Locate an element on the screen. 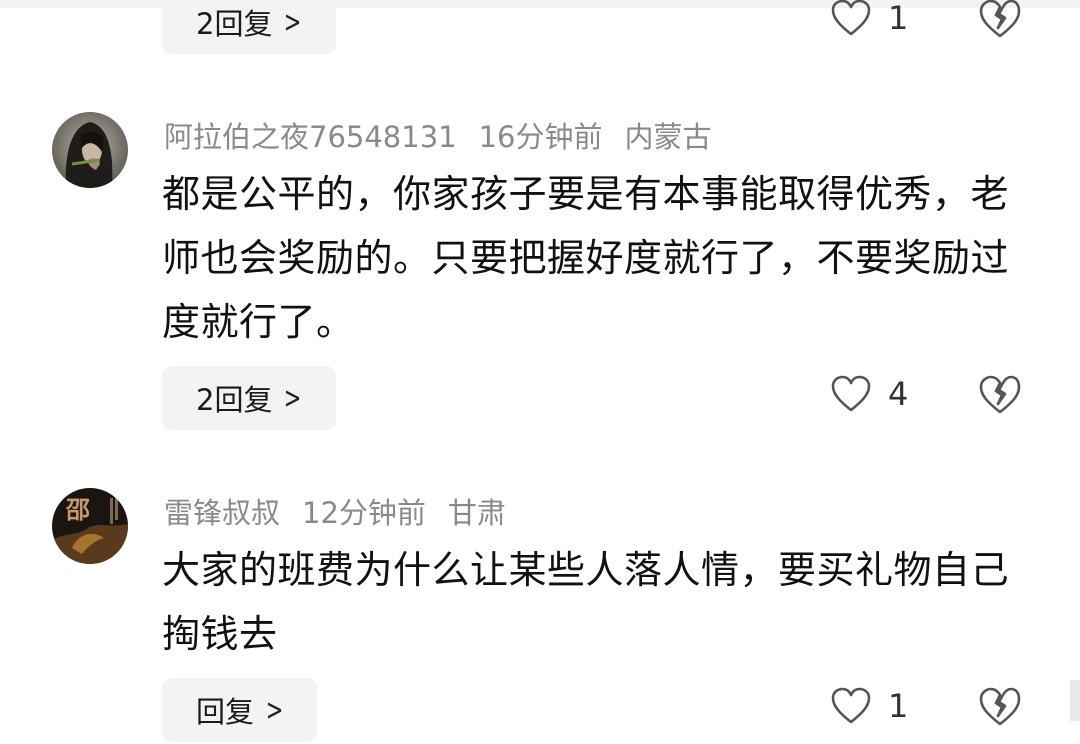 This screenshot has height=744, width=1080. reply-button: 回复 > is located at coordinates (240, 710).